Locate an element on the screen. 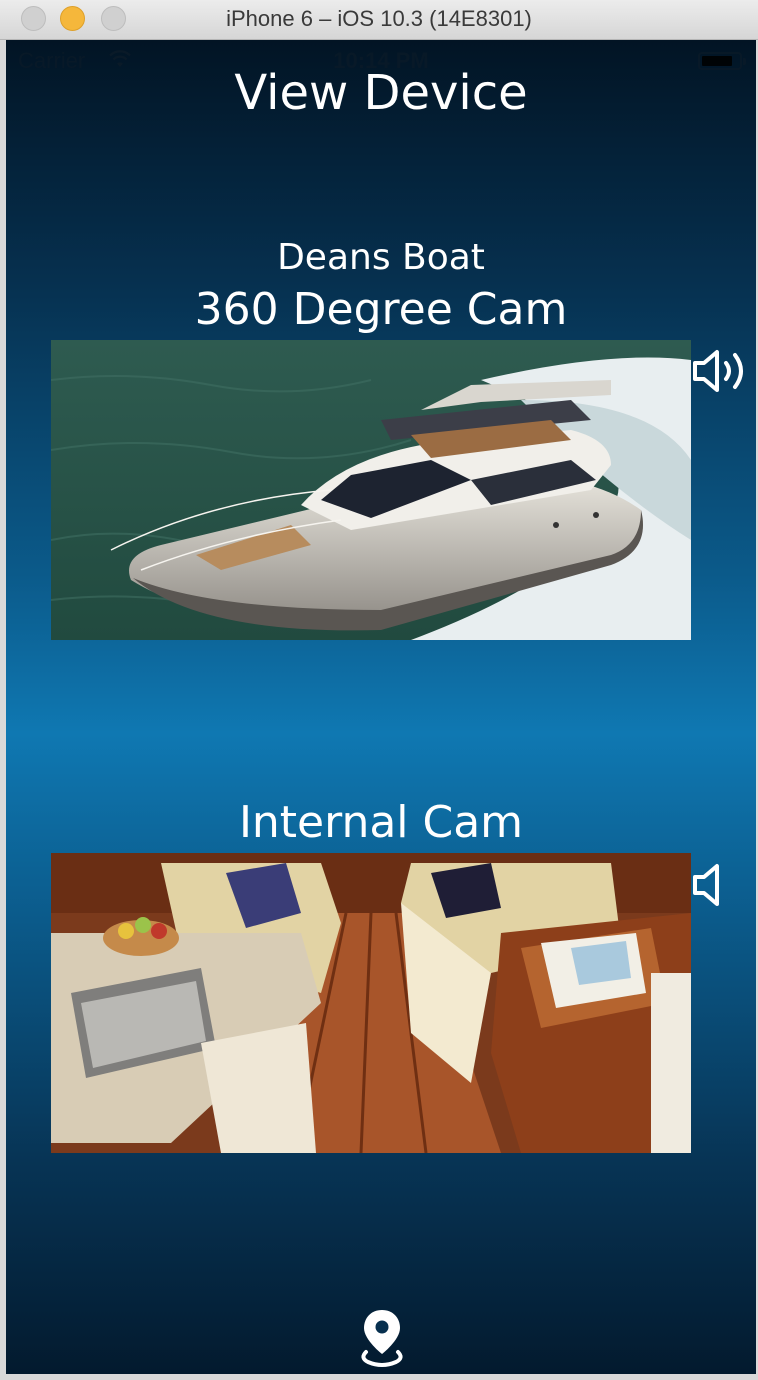 This screenshot has width=758, height=1380. camera-label-360: 360 Degree Cam is located at coordinates (381, 309).